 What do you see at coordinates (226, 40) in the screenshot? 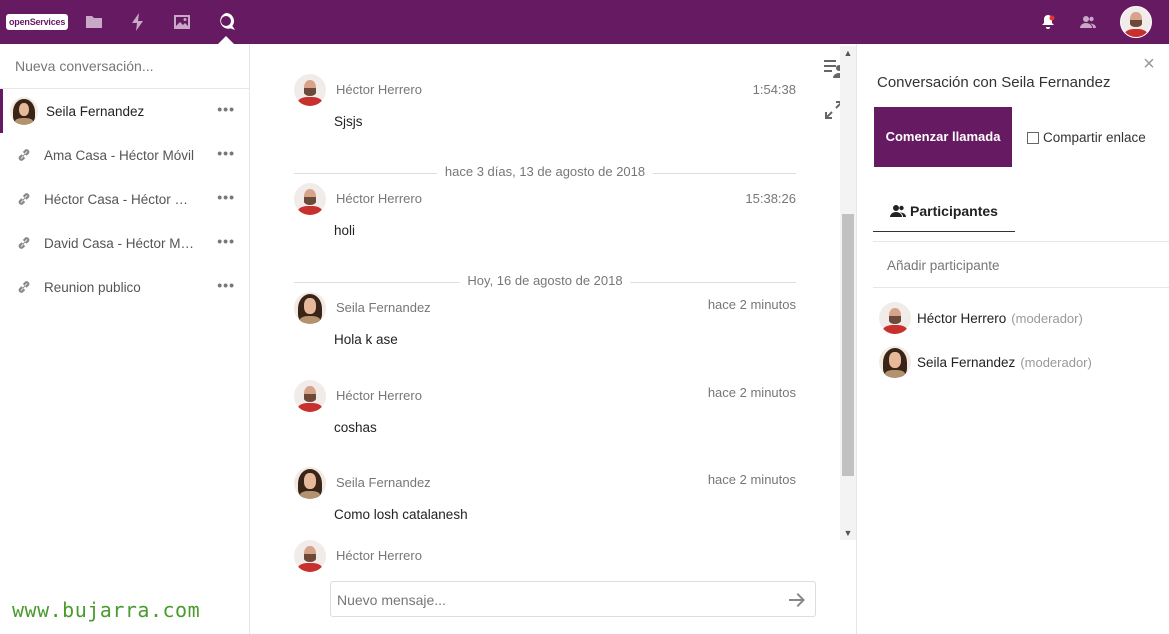
I see `active-app-indicator` at bounding box center [226, 40].